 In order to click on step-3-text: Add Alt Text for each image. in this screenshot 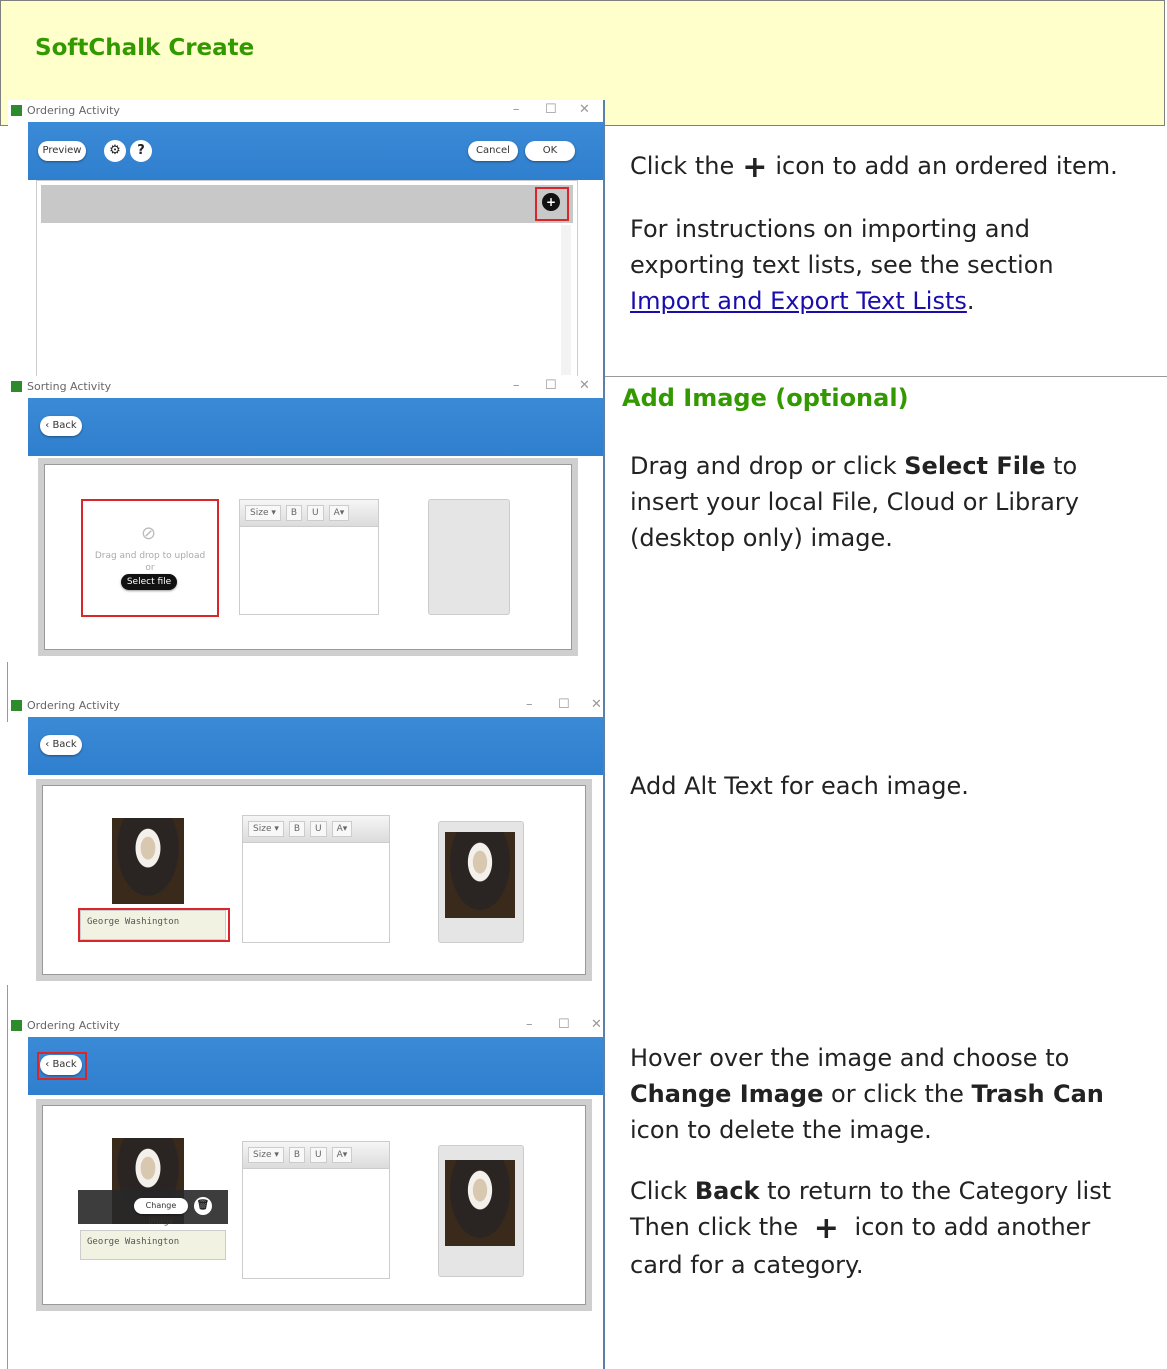, I will do `click(885, 798)`.